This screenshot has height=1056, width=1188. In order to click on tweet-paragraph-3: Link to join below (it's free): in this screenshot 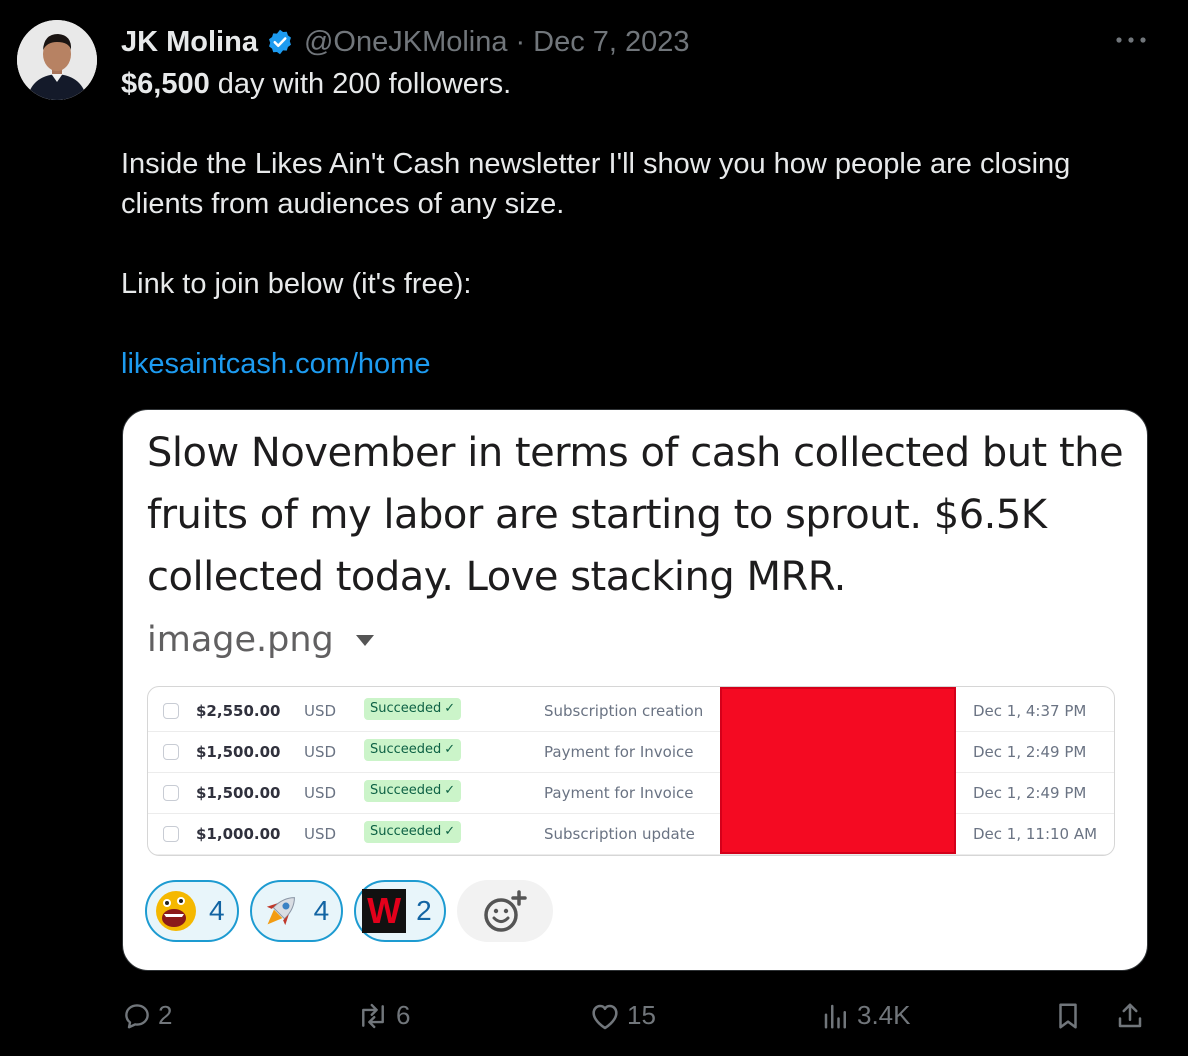, I will do `click(296, 284)`.